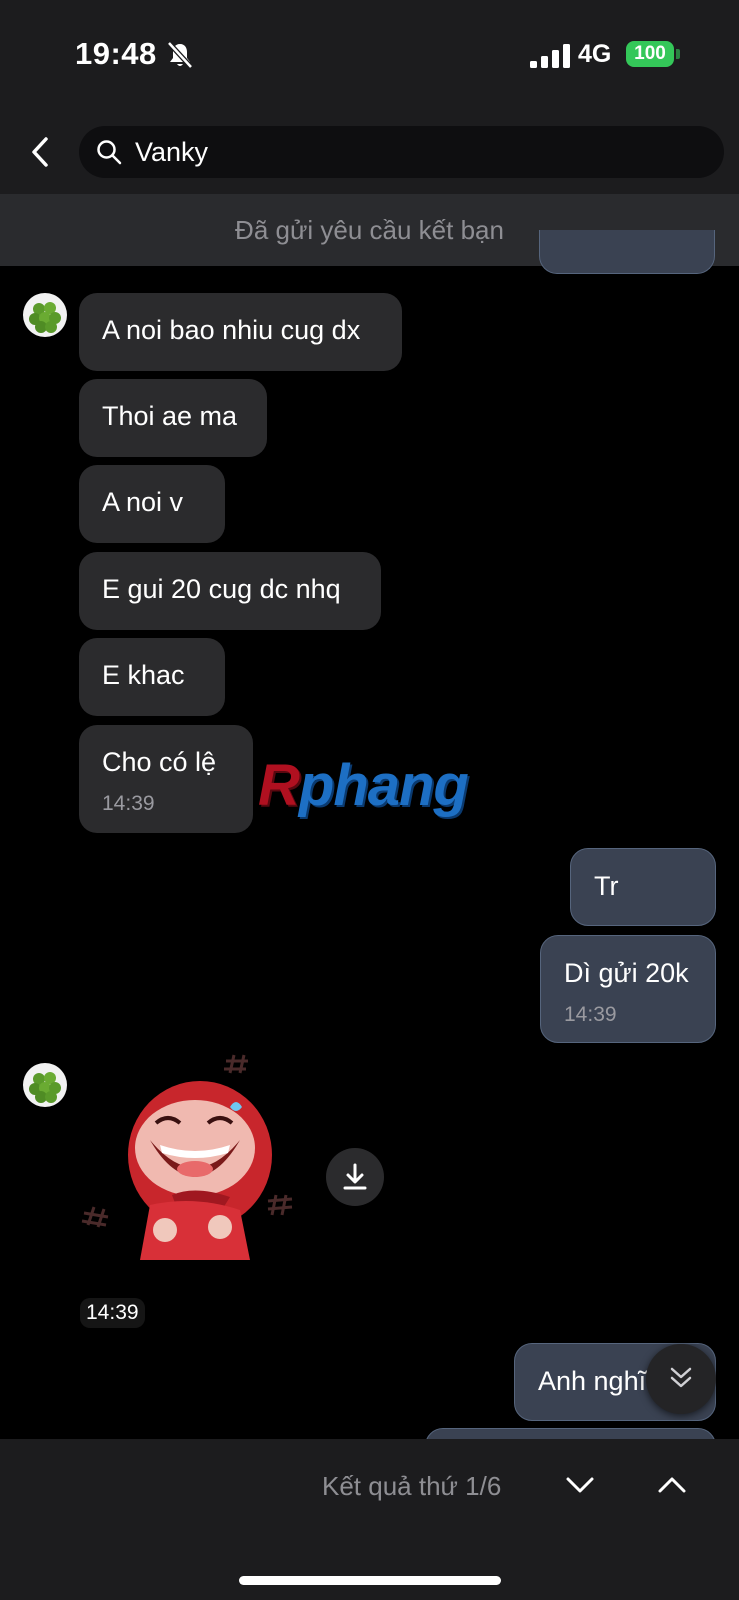 Image resolution: width=739 pixels, height=1600 pixels. I want to click on chevron-up-icon, so click(672, 1485).